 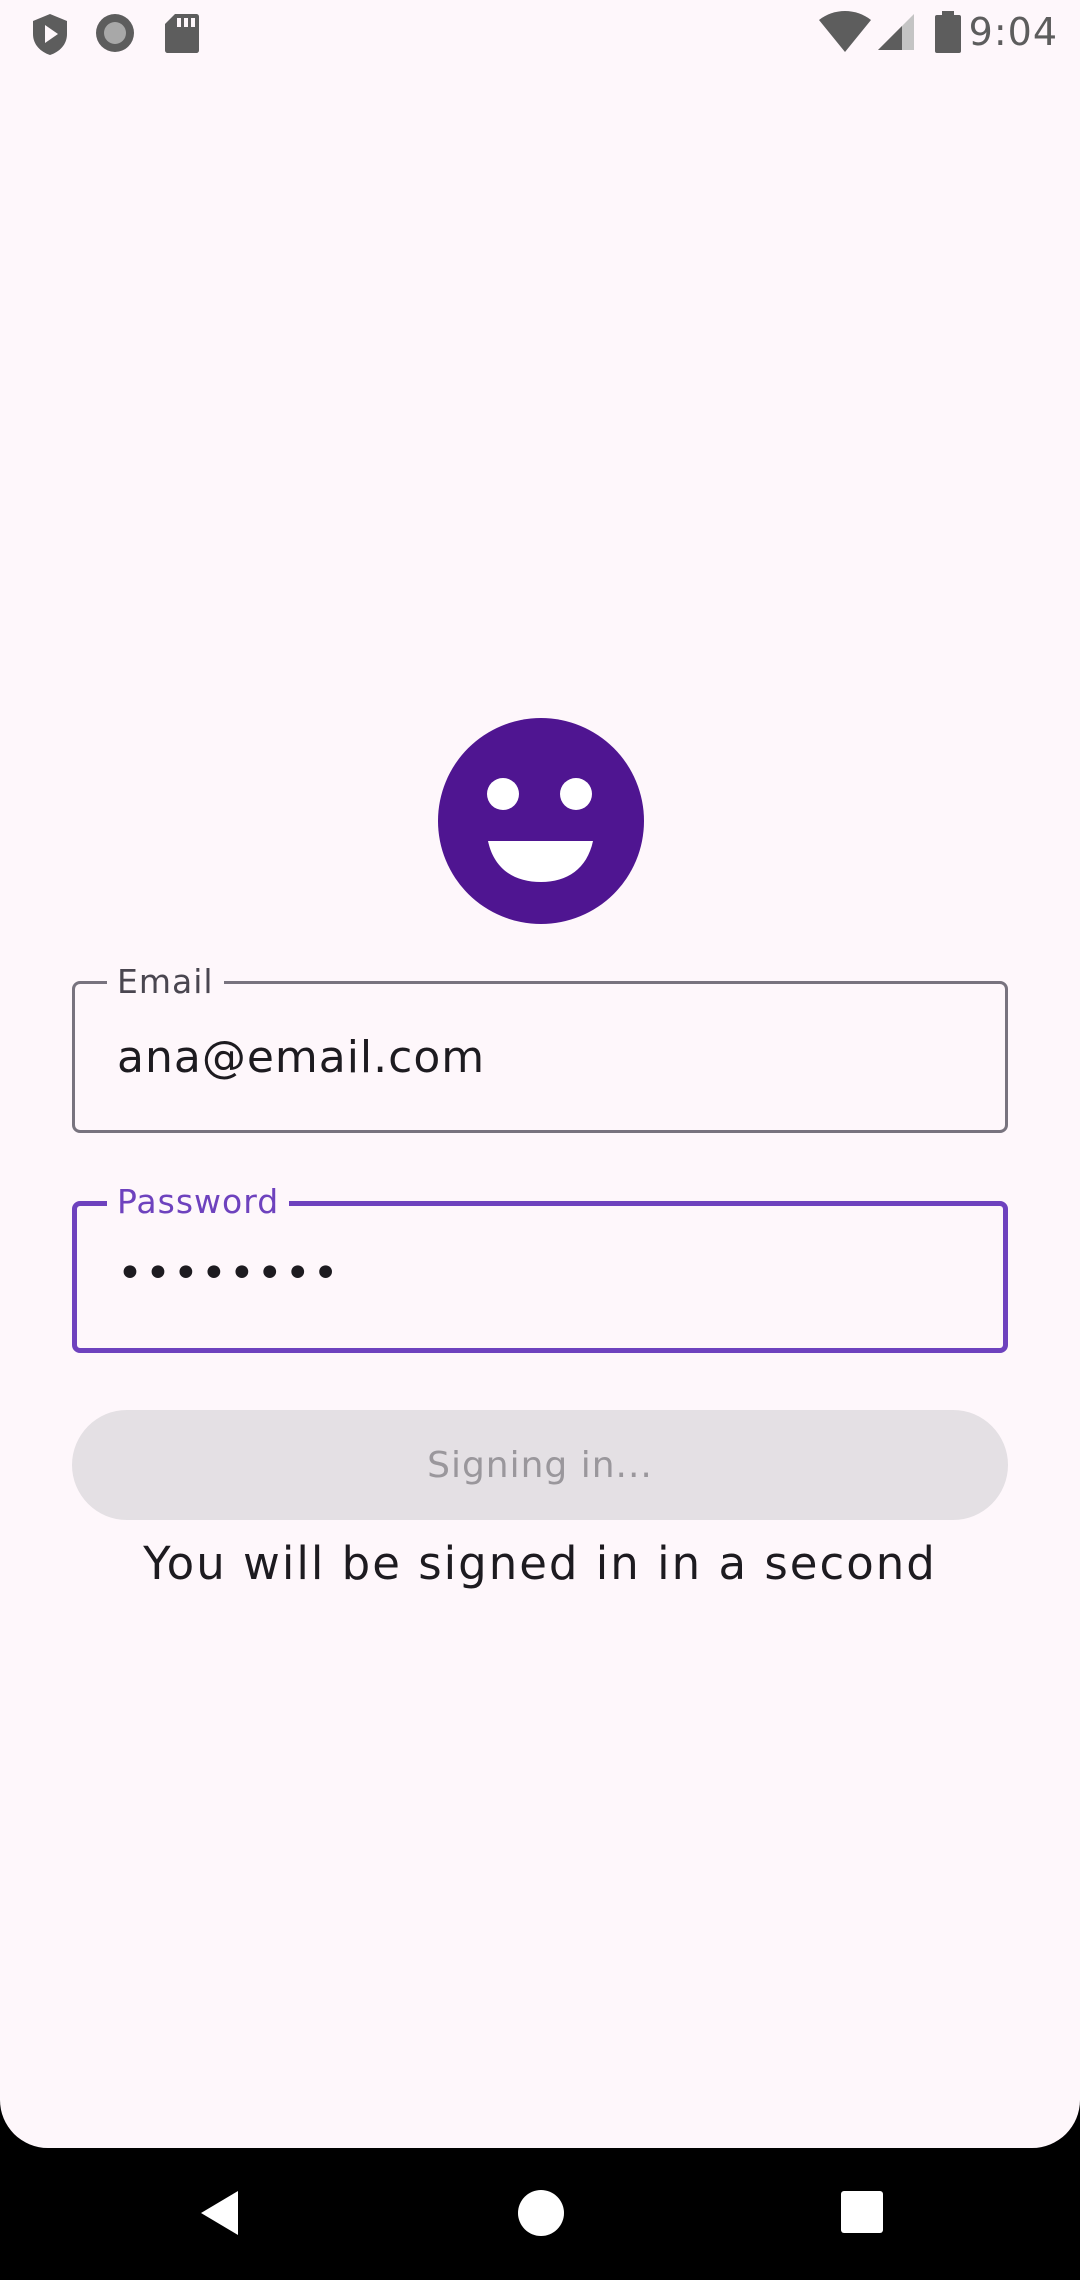 I want to click on play-shield-icon, so click(x=50, y=34).